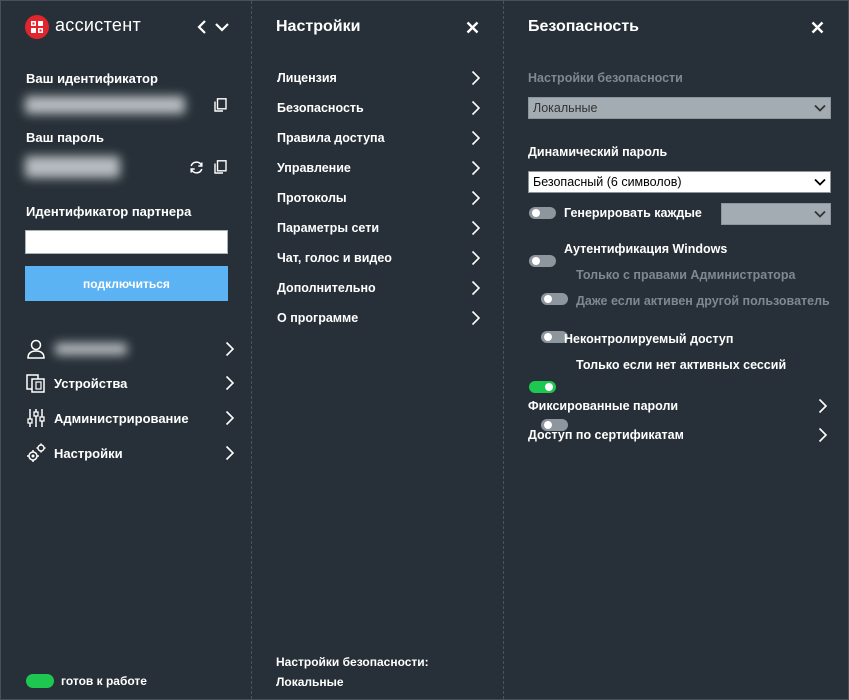 Image resolution: width=849 pixels, height=700 pixels. What do you see at coordinates (36, 418) in the screenshot?
I see `sliders-icon` at bounding box center [36, 418].